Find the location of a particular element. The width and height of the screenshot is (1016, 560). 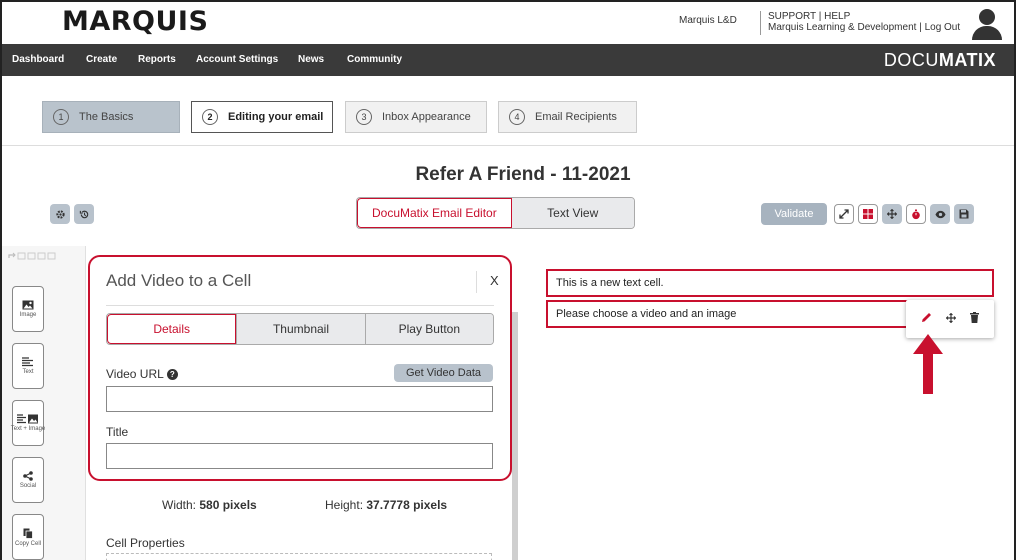

height-label: Height: is located at coordinates (344, 505).